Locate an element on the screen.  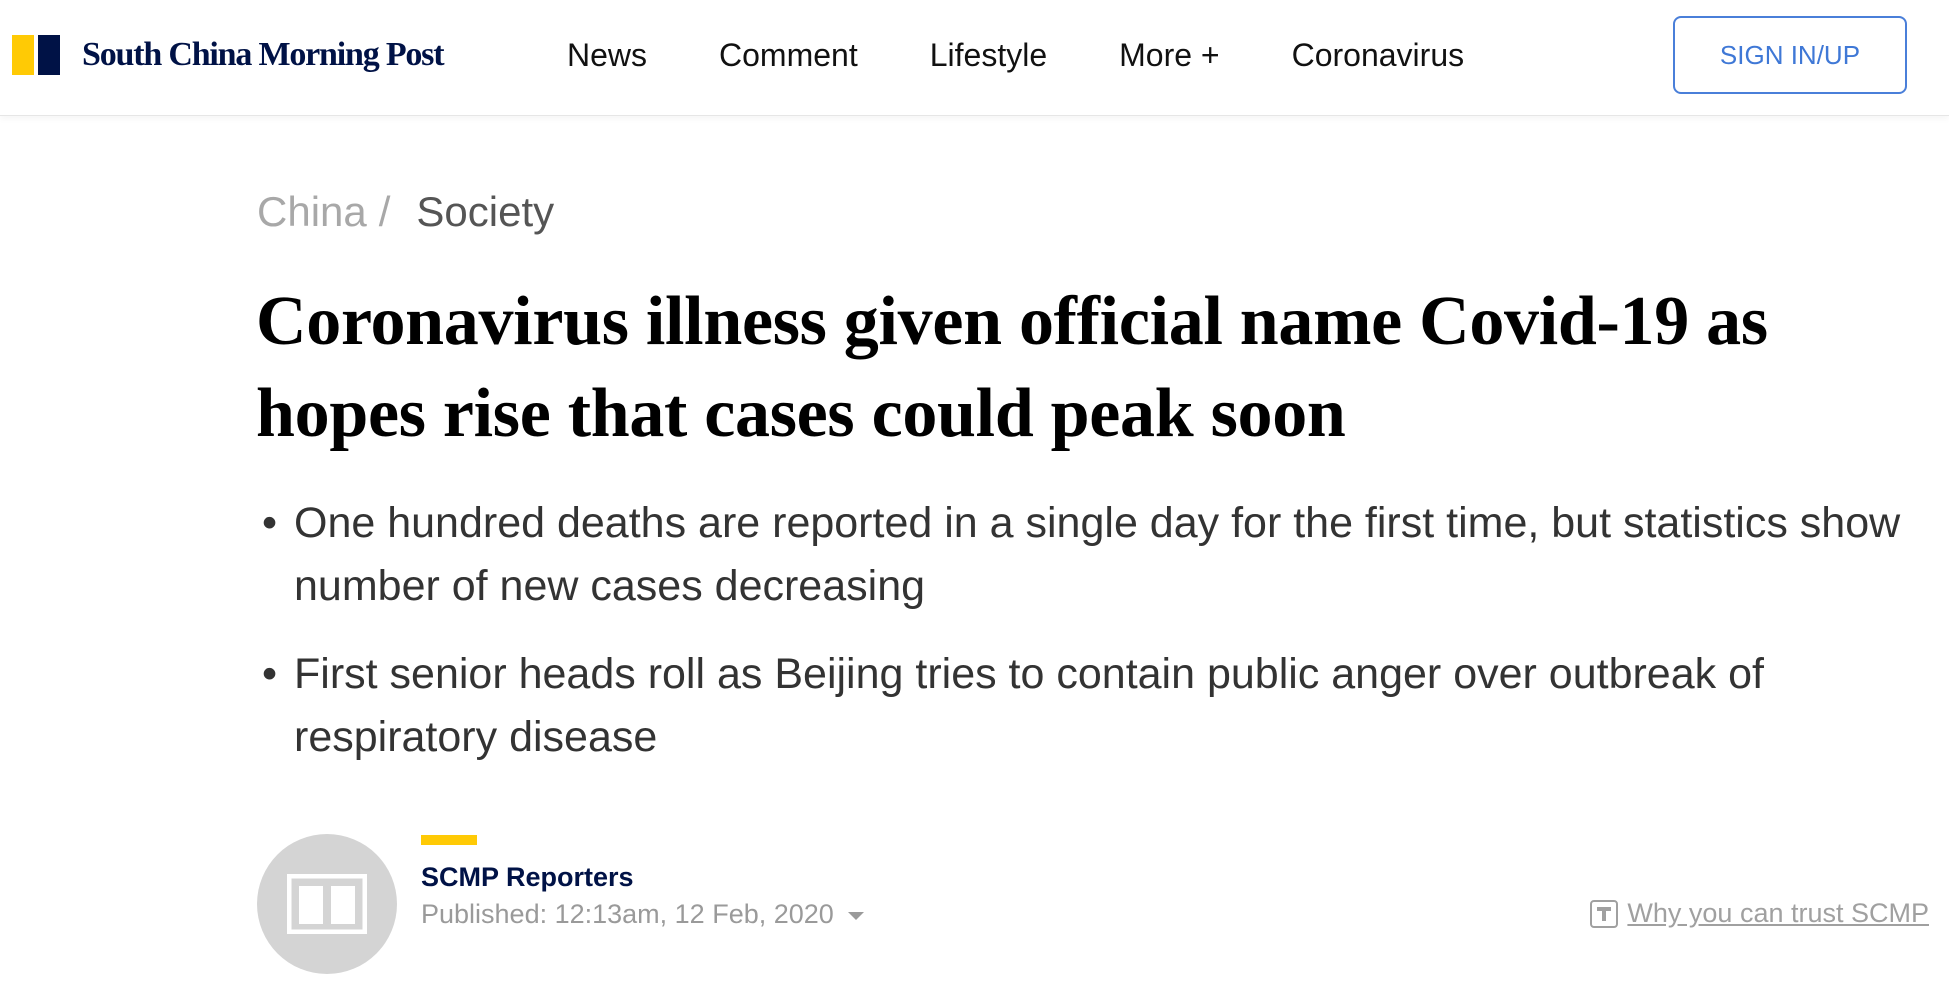
trust-notice: Why you can trust SCMP is located at coordinates (1759, 913).